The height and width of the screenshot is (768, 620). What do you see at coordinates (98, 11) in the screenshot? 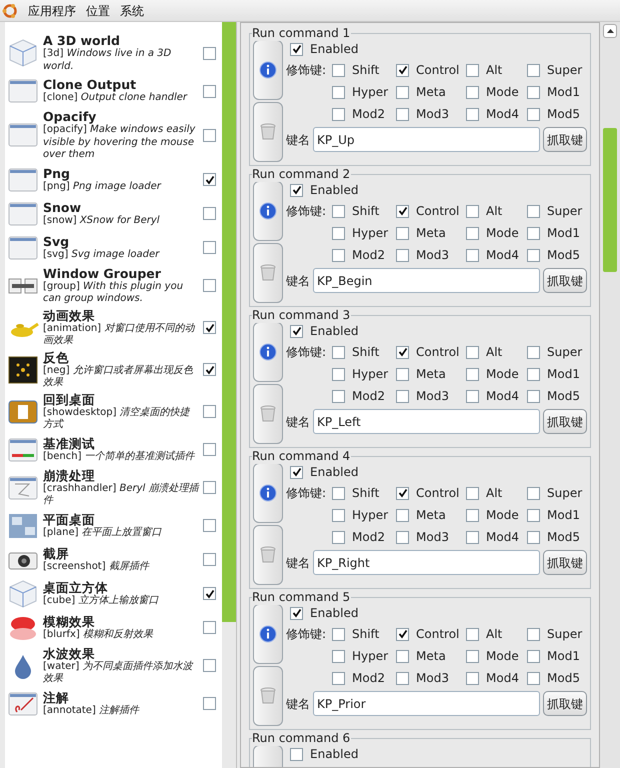
I see `menu-item: 位置` at bounding box center [98, 11].